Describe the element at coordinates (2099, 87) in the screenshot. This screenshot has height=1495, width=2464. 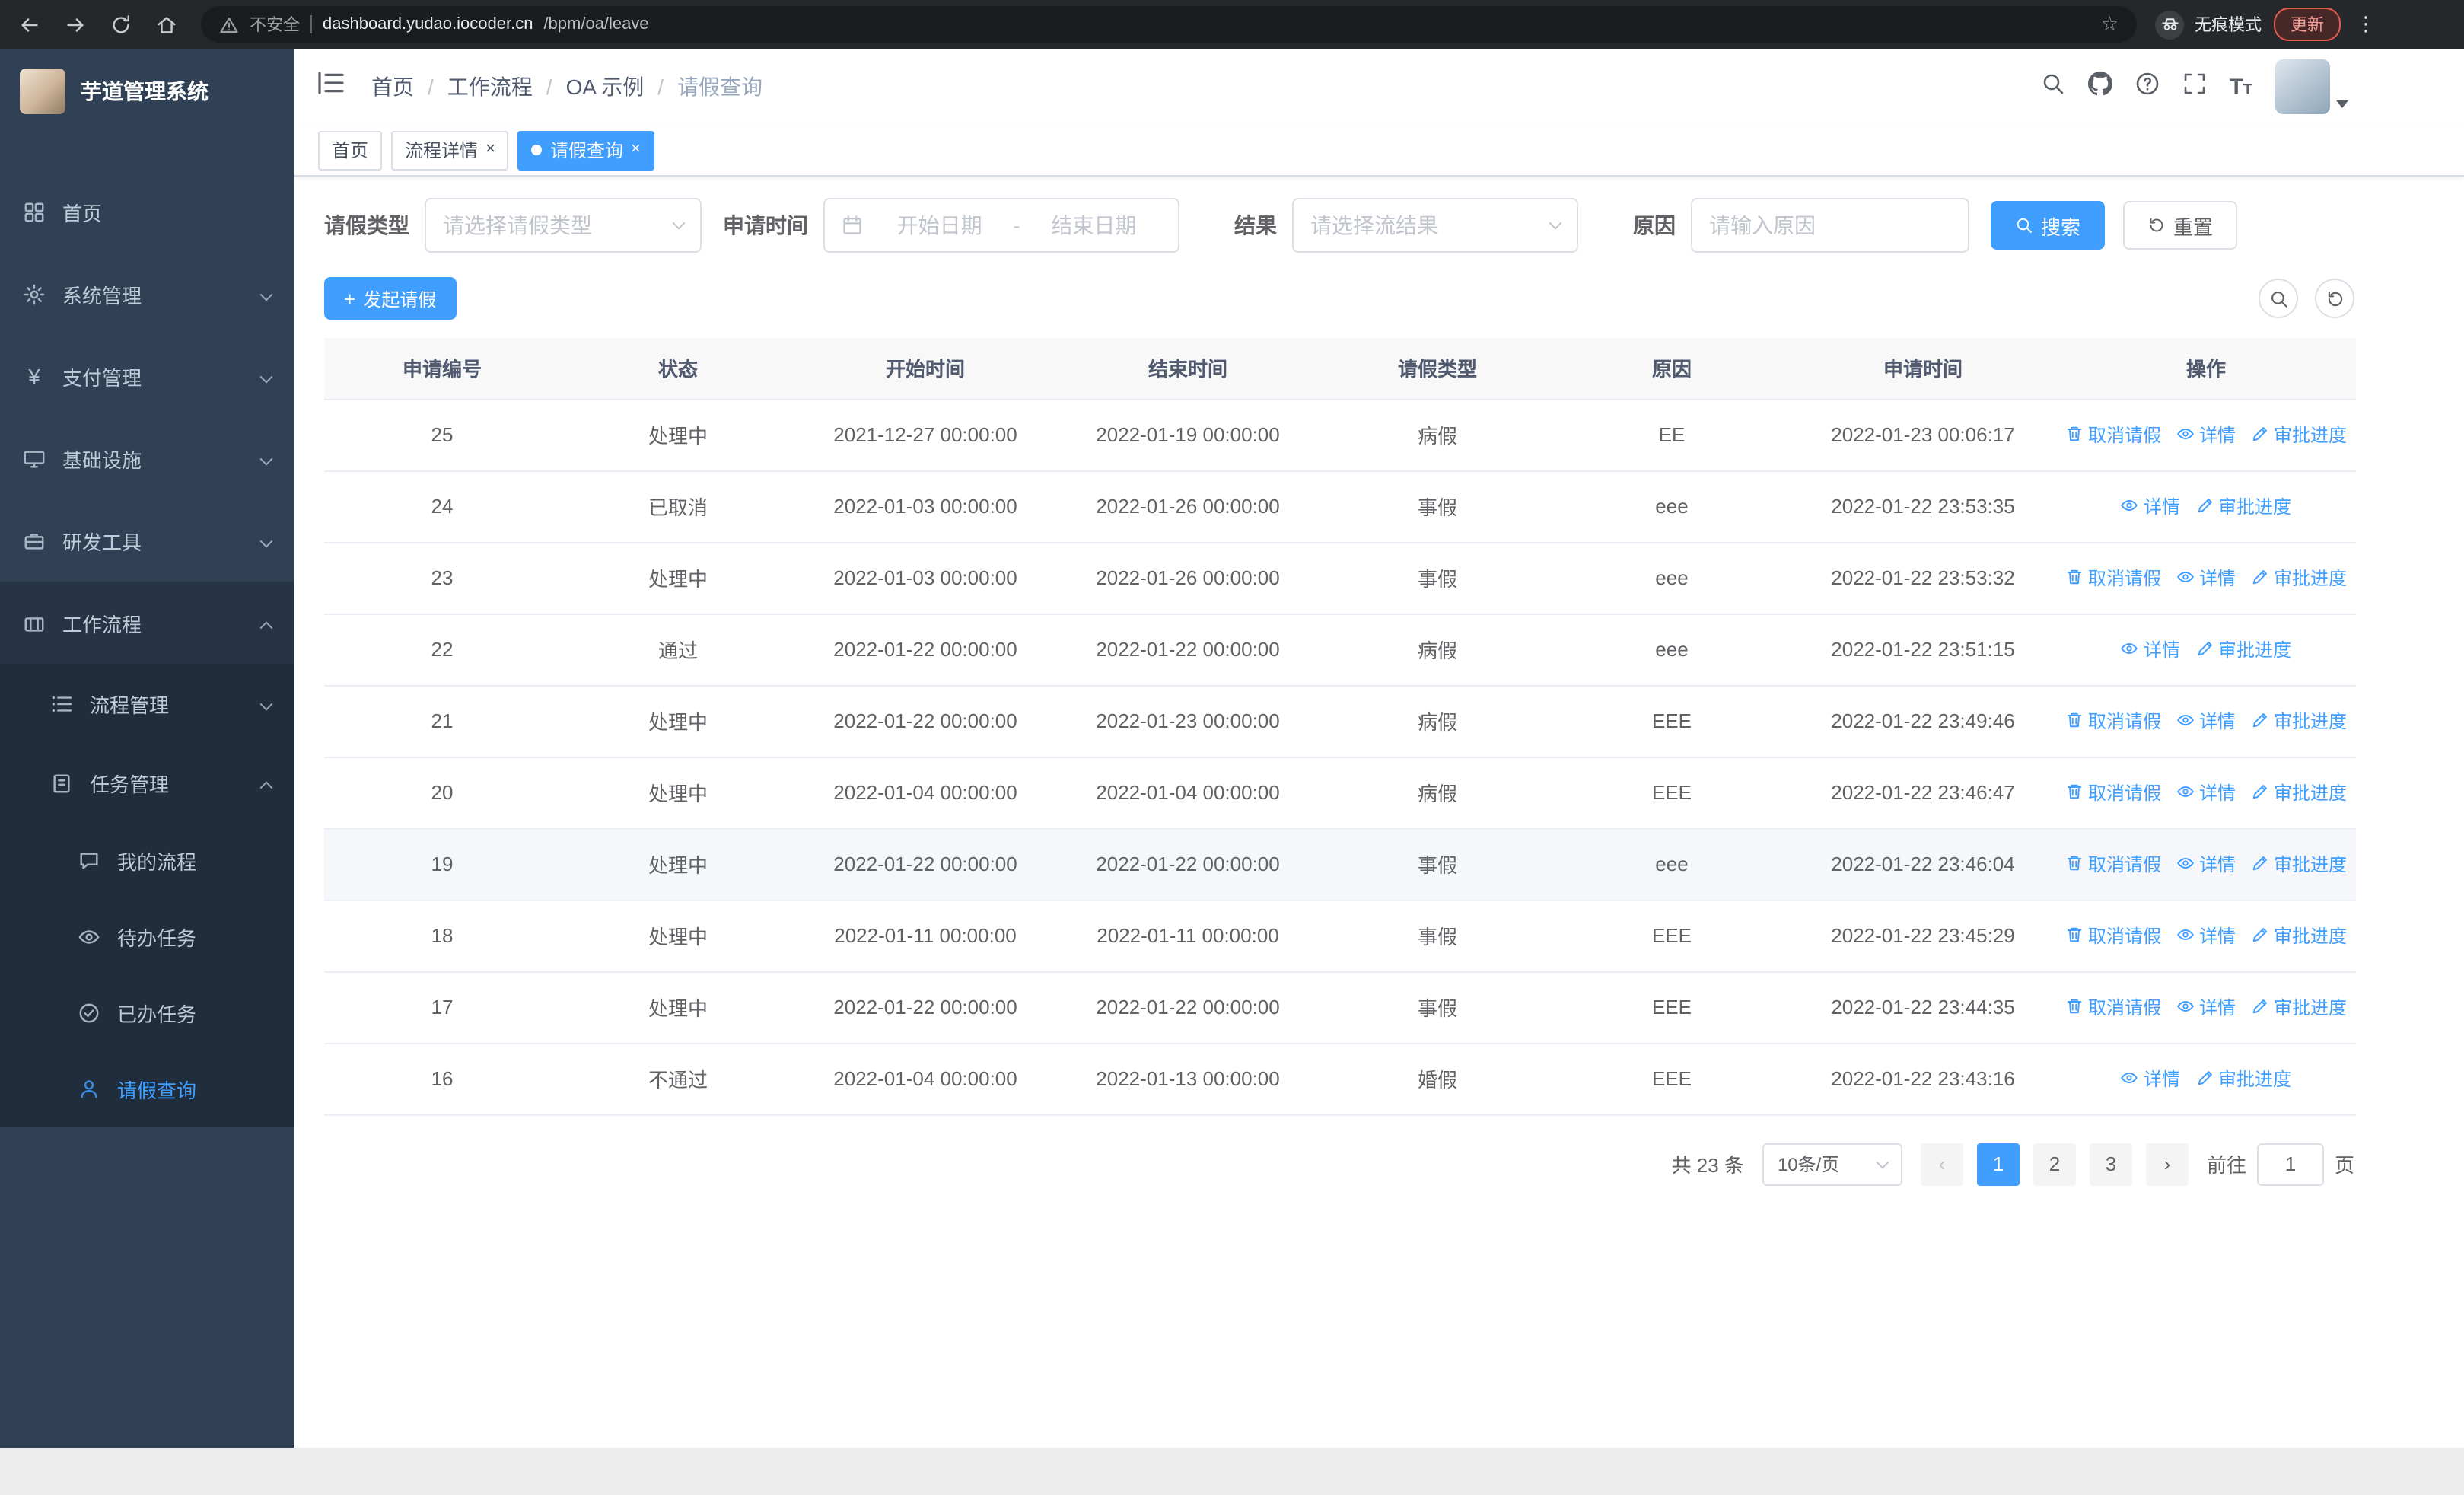
I see `github-icon` at that location.